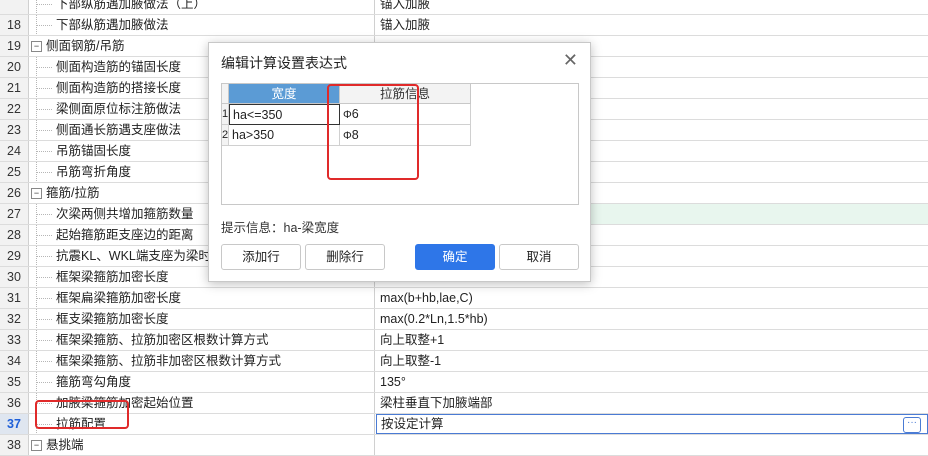 This screenshot has width=928, height=456. What do you see at coordinates (14, 151) in the screenshot?
I see `row-number: 24` at bounding box center [14, 151].